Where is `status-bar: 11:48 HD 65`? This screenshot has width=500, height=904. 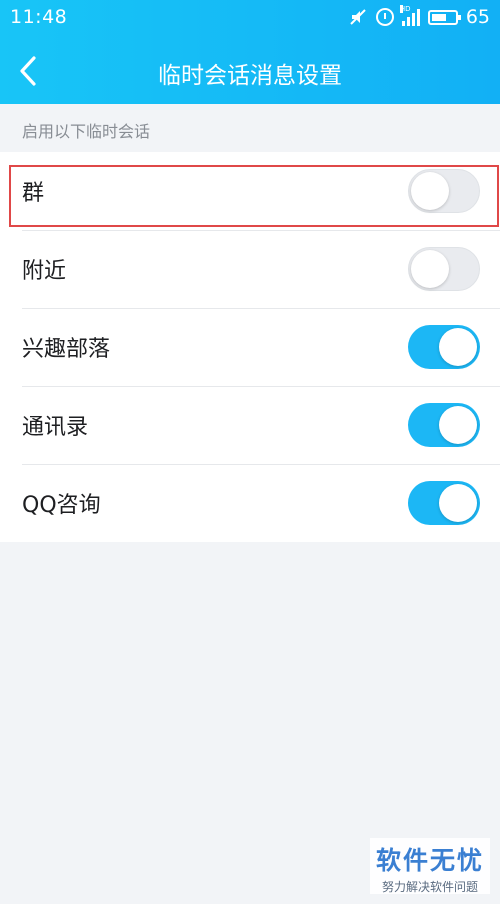 status-bar: 11:48 HD 65 is located at coordinates (250, 17).